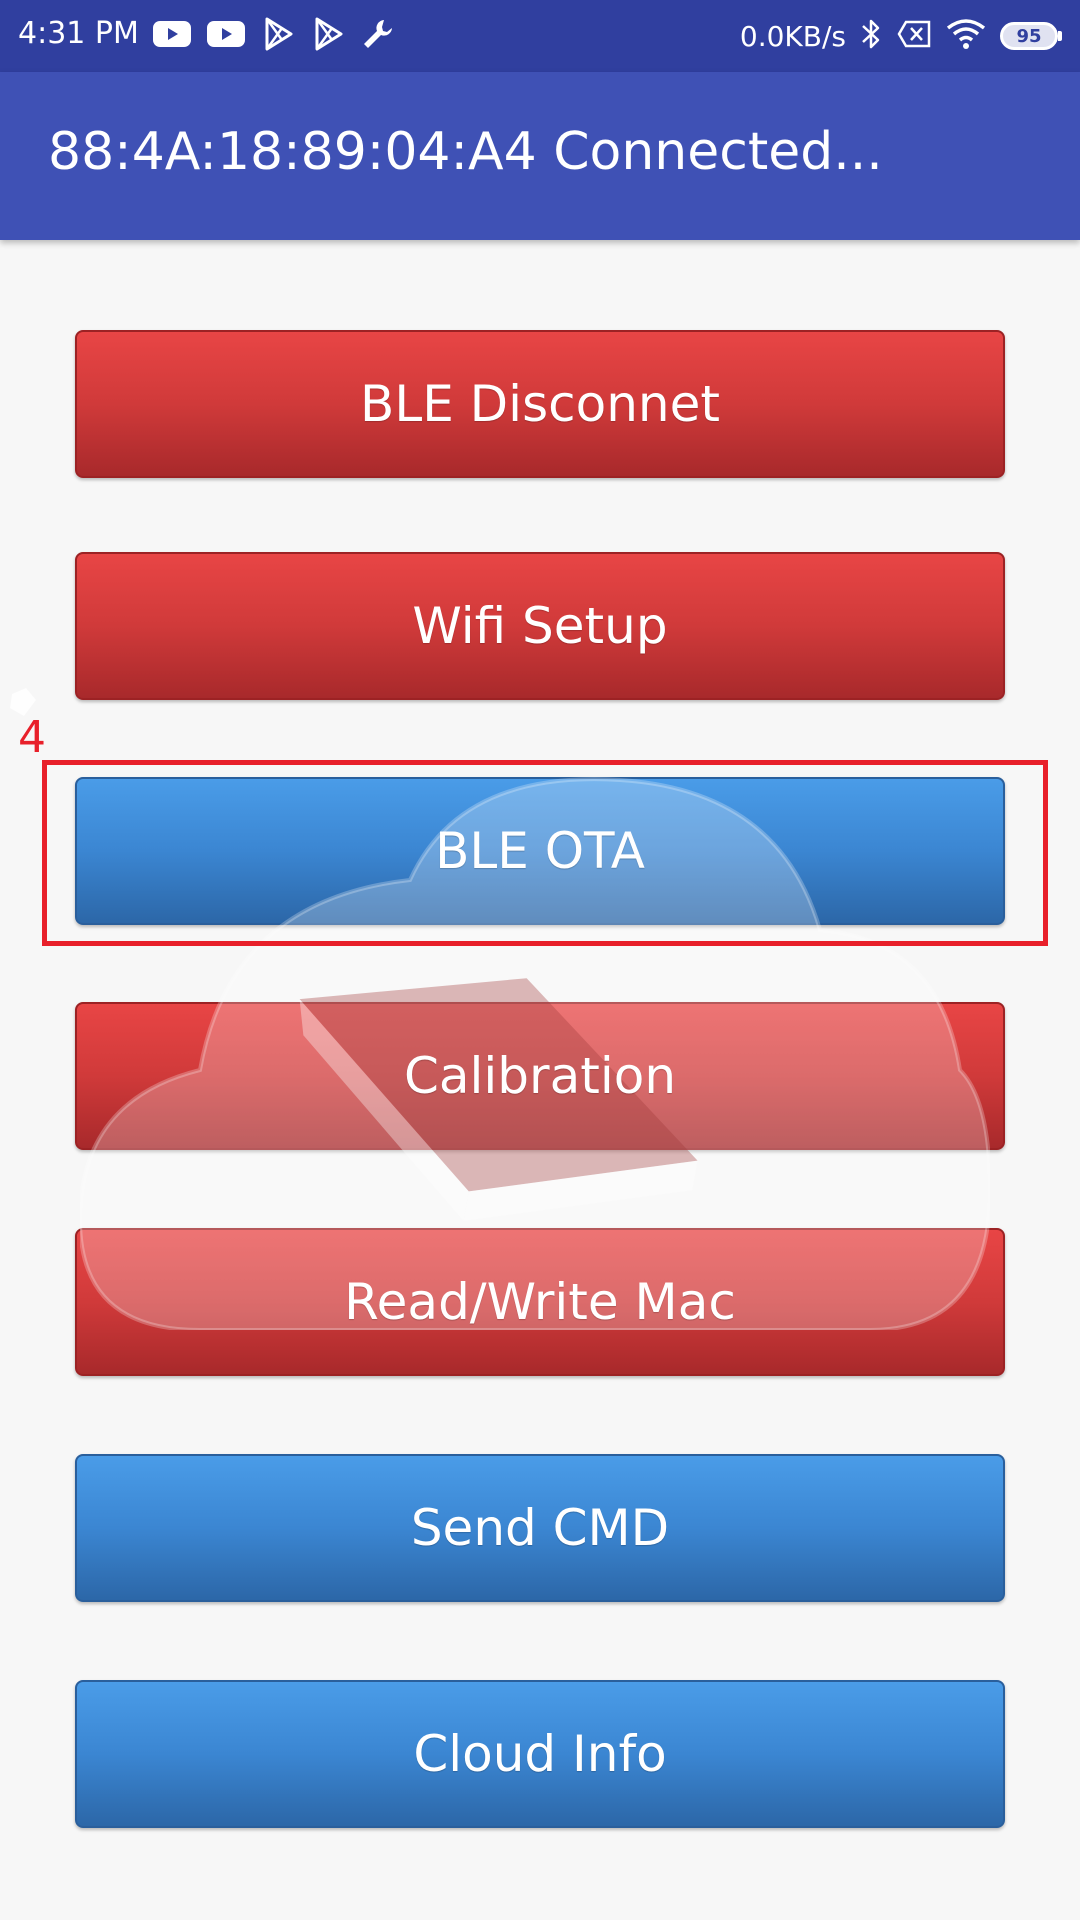 Image resolution: width=1080 pixels, height=1920 pixels. What do you see at coordinates (545, 853) in the screenshot?
I see `annotation-highlight-box` at bounding box center [545, 853].